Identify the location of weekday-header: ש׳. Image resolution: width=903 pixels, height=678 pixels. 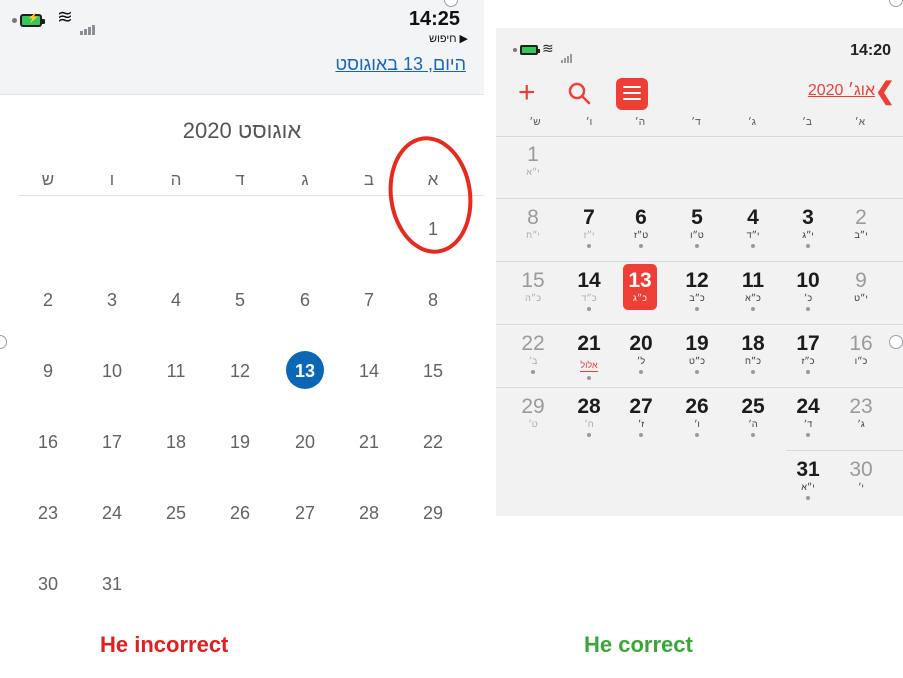
(535, 122).